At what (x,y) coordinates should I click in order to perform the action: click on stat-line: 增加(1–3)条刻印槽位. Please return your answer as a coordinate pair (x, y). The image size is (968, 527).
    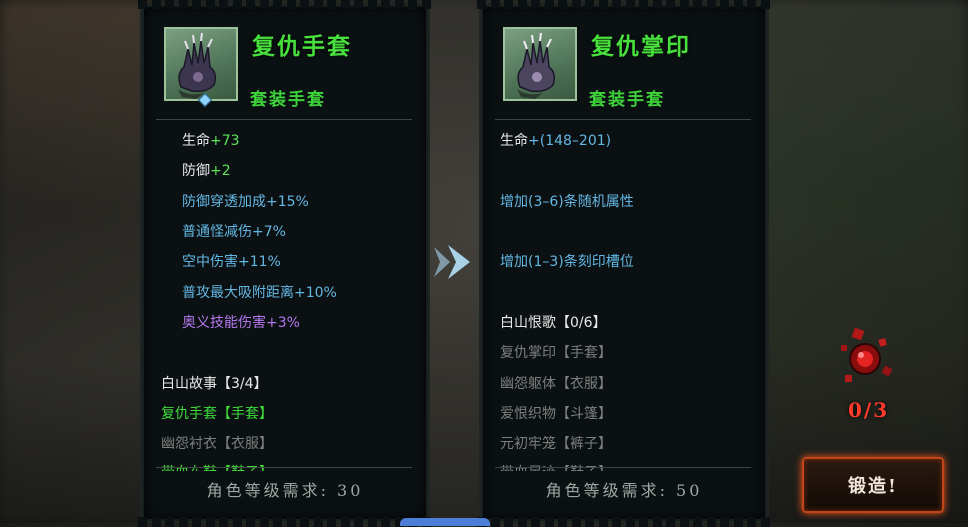
    Looking at the image, I should click on (567, 262).